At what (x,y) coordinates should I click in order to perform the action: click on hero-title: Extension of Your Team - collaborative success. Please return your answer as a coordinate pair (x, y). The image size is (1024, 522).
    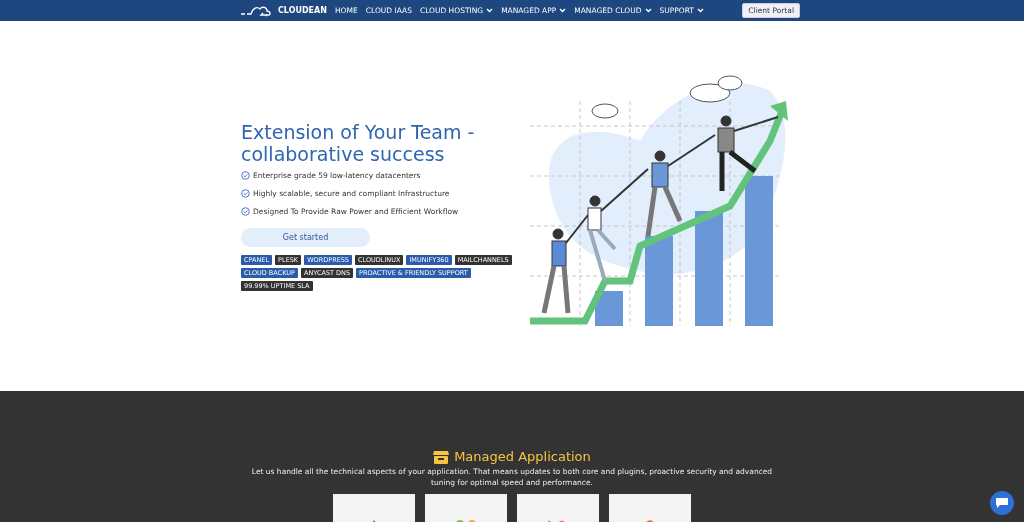
    Looking at the image, I should click on (358, 143).